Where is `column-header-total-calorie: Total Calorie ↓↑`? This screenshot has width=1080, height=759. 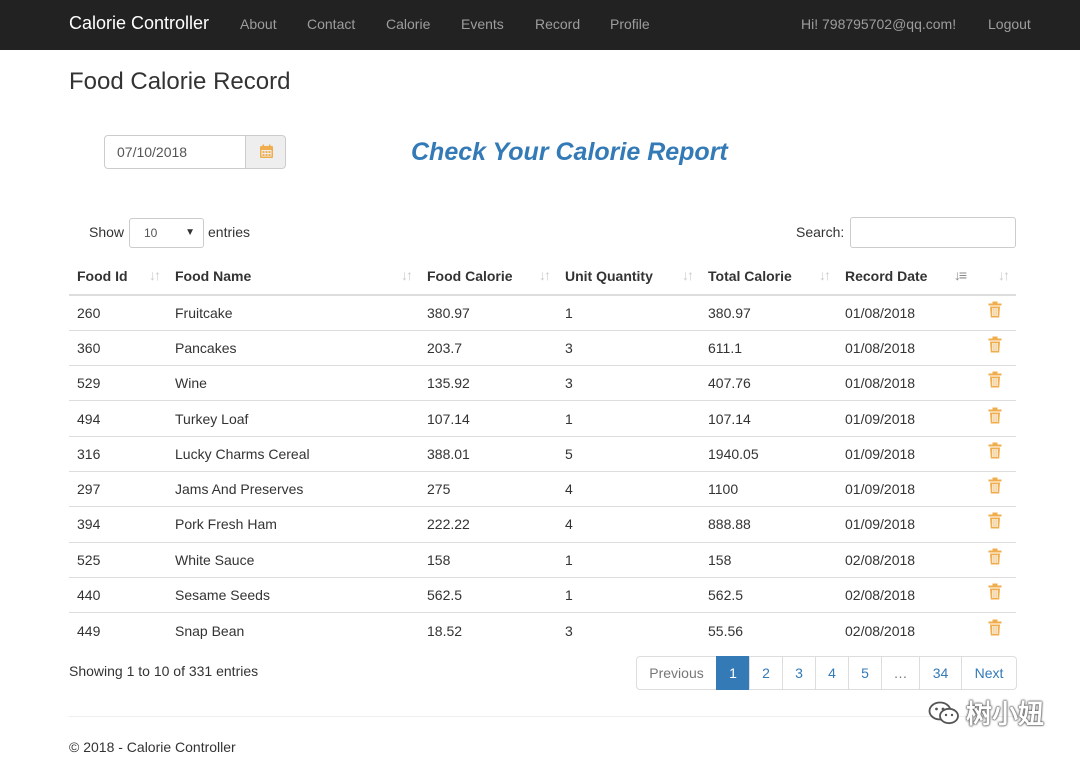
column-header-total-calorie: Total Calorie ↓↑ is located at coordinates (768, 277).